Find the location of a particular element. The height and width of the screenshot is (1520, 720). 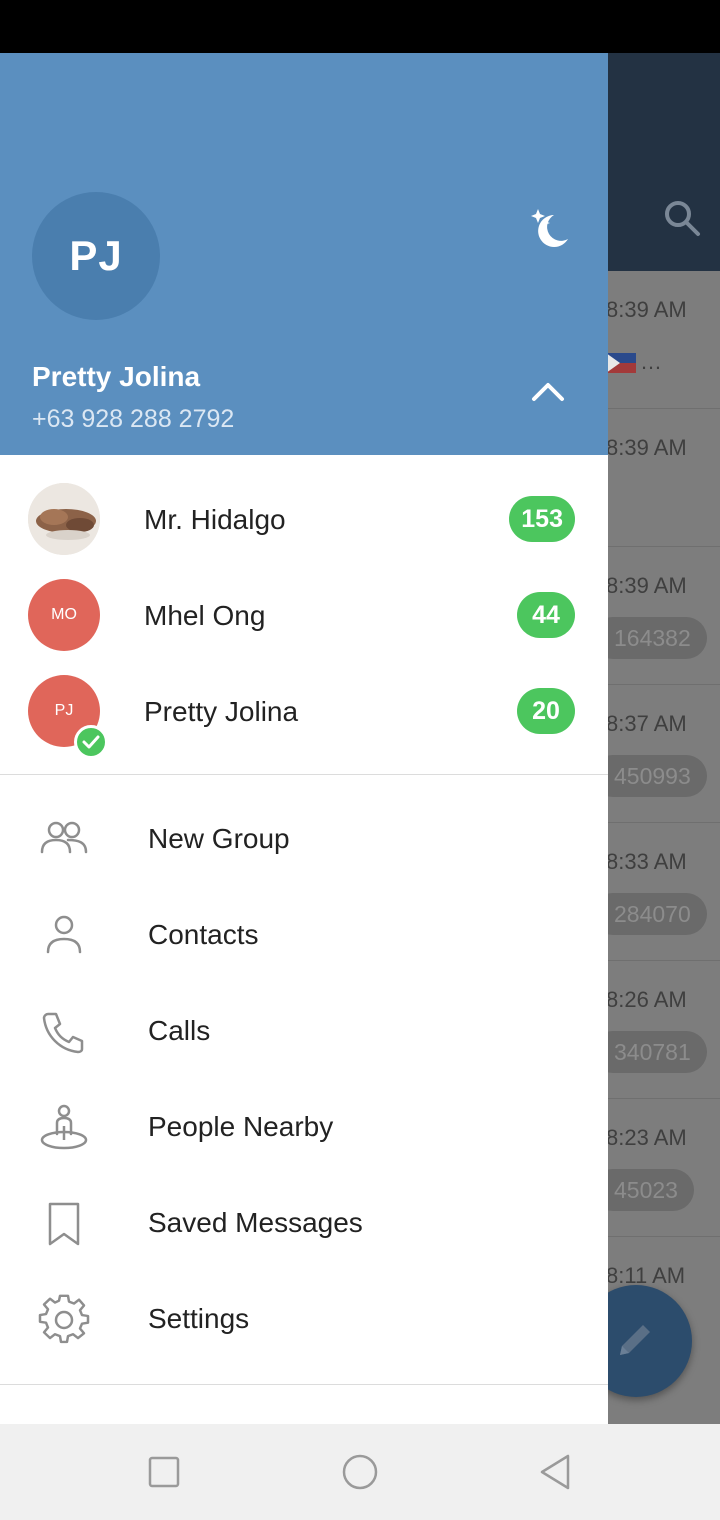

menu-item-new-group: New Group is located at coordinates (304, 840).